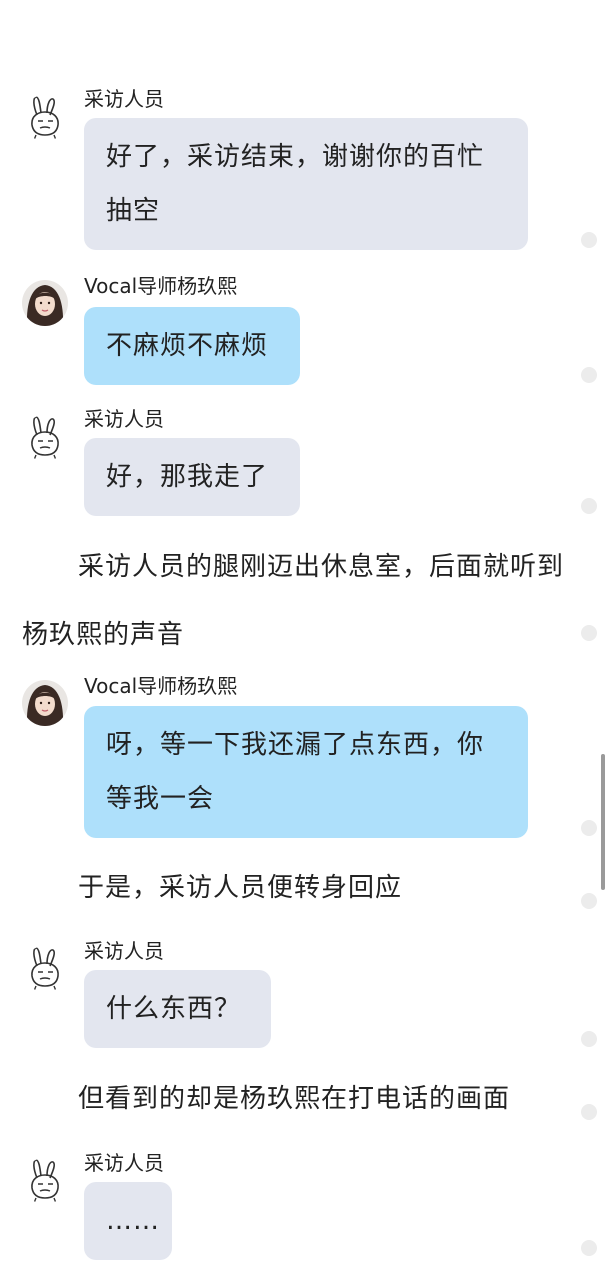 The width and height of the screenshot is (610, 1280). I want to click on narration-text: 于是，采访人员便转身回应, so click(240, 888).